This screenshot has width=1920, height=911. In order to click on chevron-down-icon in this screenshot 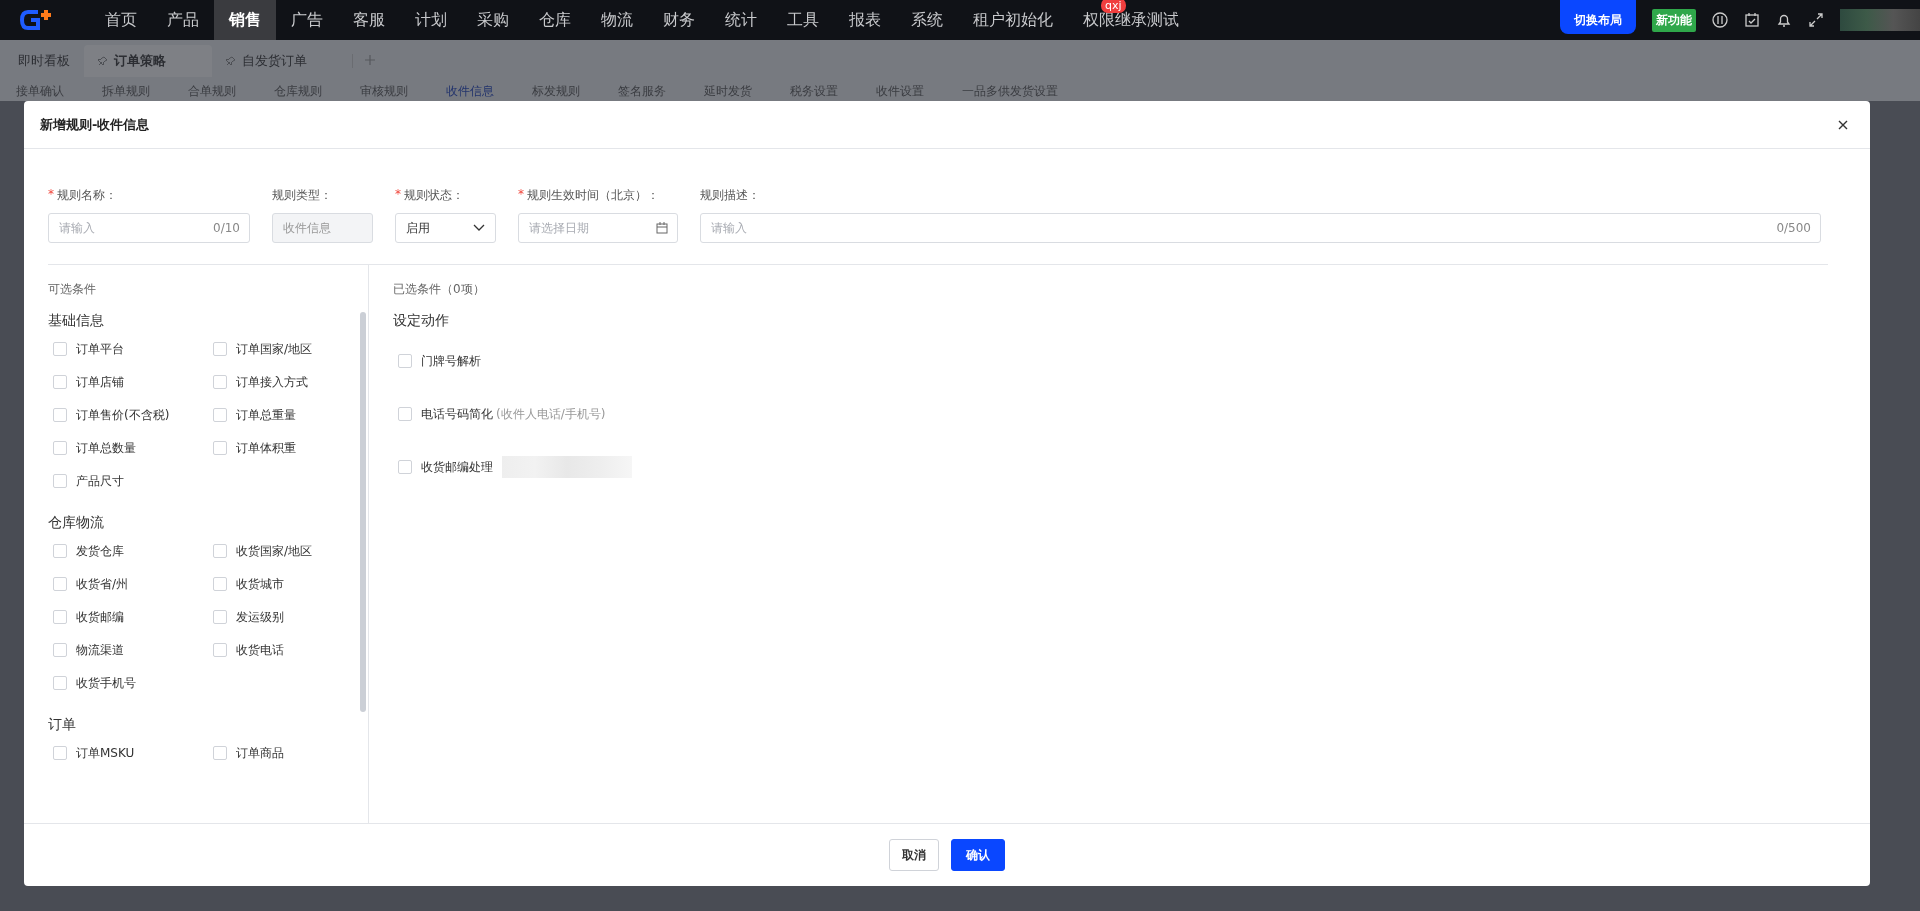, I will do `click(479, 228)`.